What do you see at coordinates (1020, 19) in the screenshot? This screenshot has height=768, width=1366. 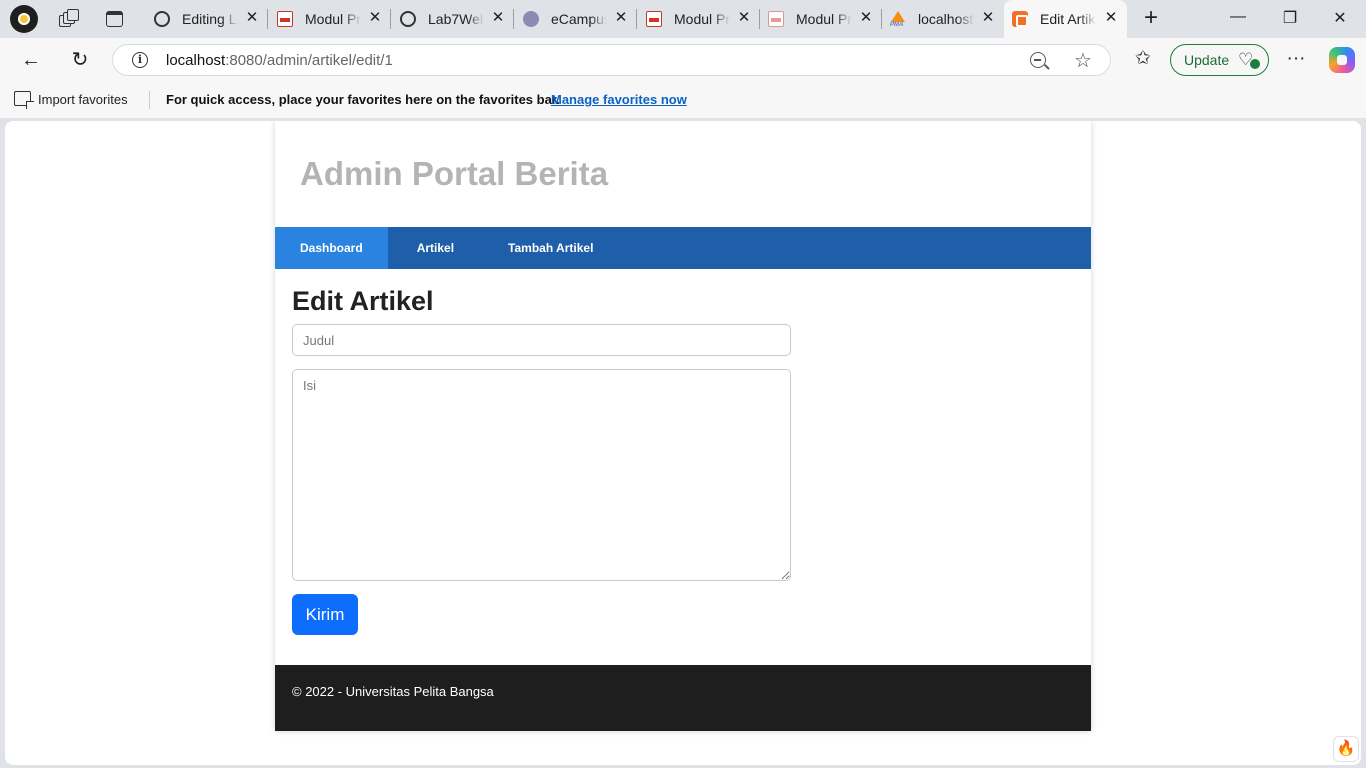 I see `xampp-icon` at bounding box center [1020, 19].